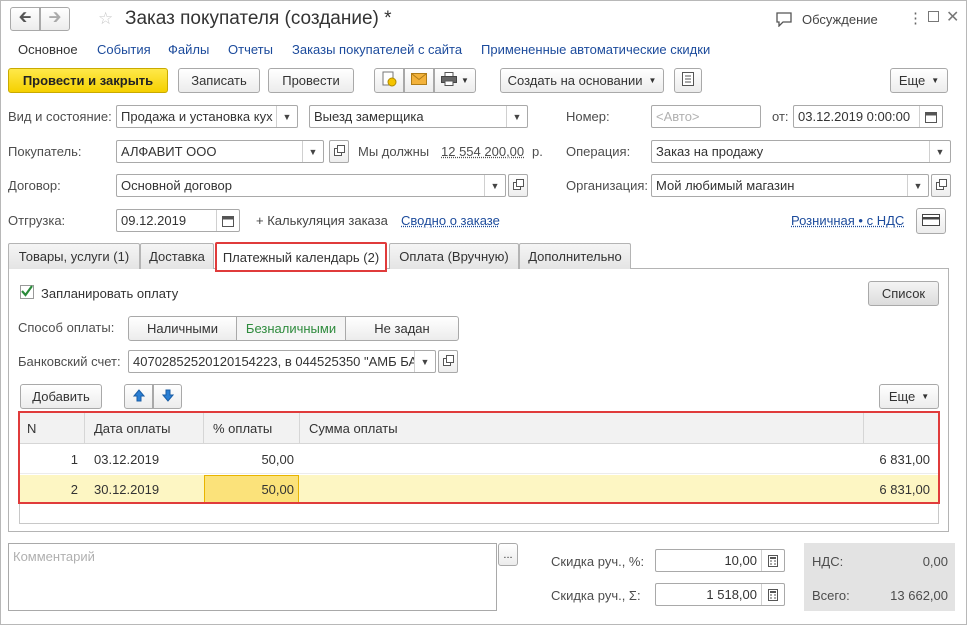 This screenshot has width=967, height=625. What do you see at coordinates (479, 457) in the screenshot?
I see `table-highlight-frame` at bounding box center [479, 457].